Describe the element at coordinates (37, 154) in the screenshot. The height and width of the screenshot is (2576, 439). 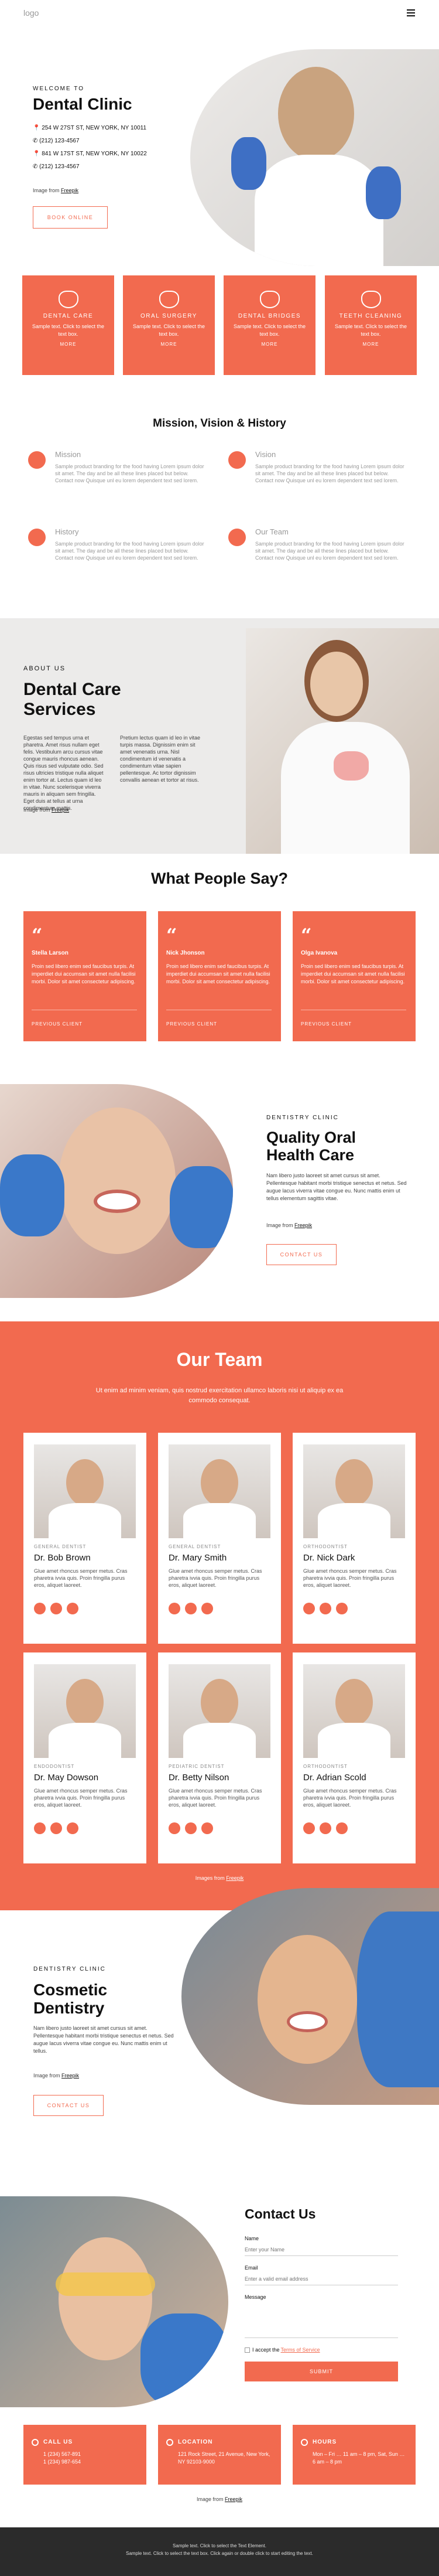
I see `location-pin-icon: 📍` at that location.